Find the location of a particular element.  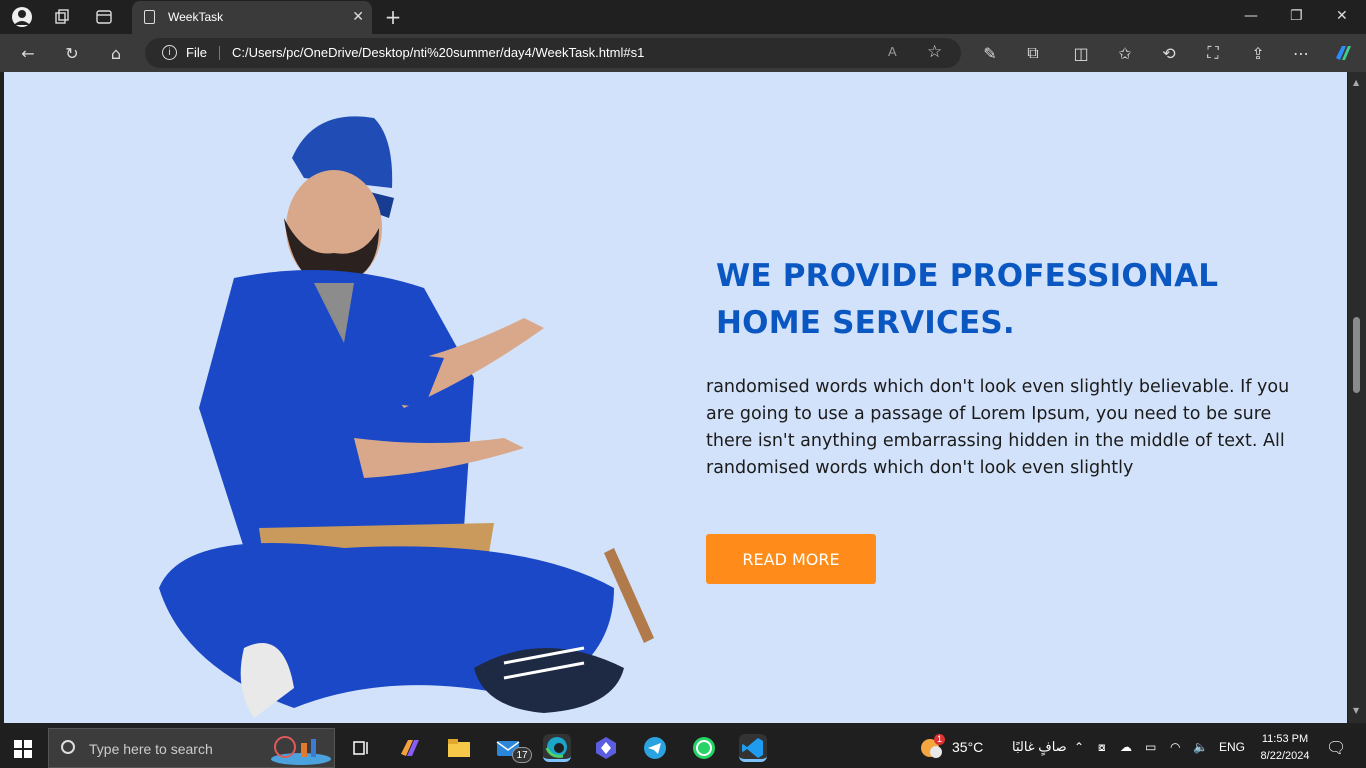

history-icon: ⟲ is located at coordinates (1169, 53).